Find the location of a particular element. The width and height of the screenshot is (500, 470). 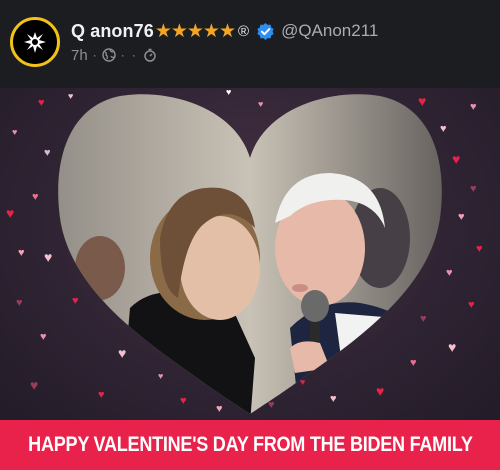

author-name-row: Q anon76 ★★★★★ ® @QAnon211 is located at coordinates (224, 31).